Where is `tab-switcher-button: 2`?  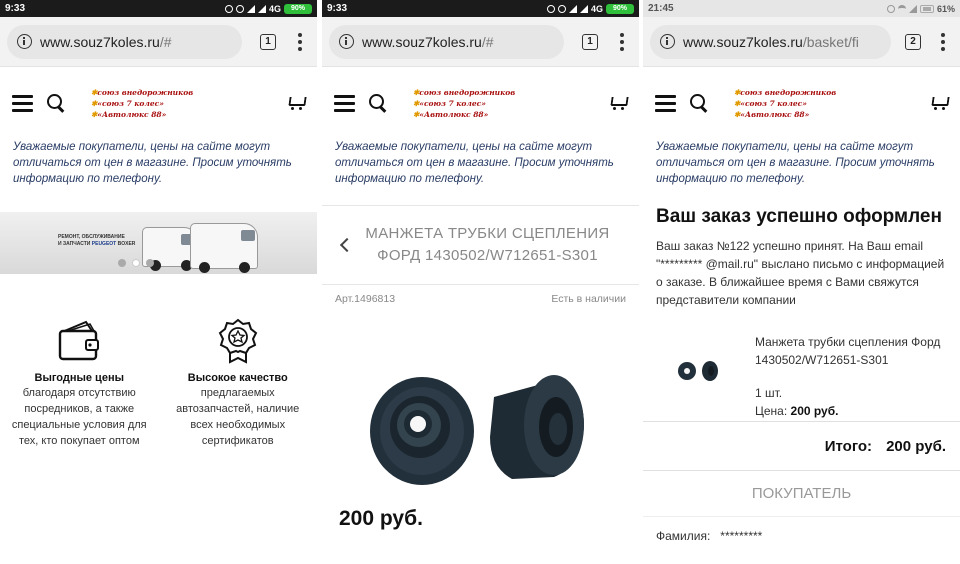
tab-switcher-button: 2 is located at coordinates (913, 41).